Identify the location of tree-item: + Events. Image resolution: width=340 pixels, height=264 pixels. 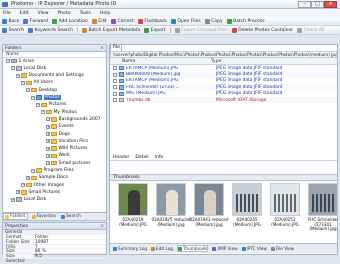
(60, 127).